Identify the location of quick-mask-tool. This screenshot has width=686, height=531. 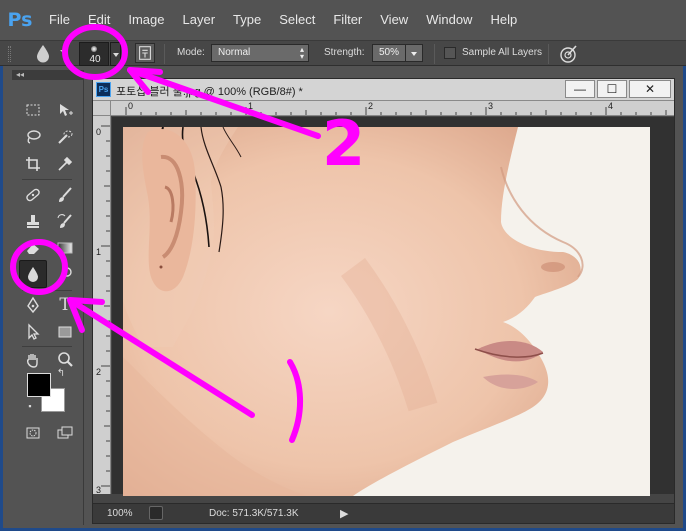
(33, 433).